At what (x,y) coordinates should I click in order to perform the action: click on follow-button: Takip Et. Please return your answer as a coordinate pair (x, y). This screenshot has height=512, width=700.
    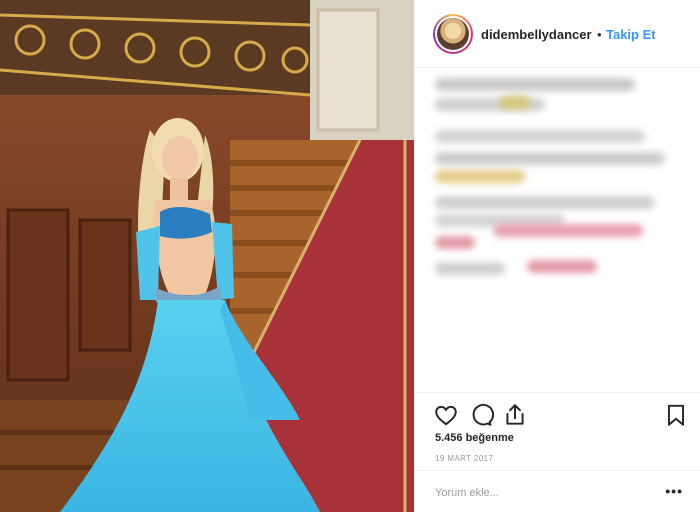
    Looking at the image, I should click on (631, 34).